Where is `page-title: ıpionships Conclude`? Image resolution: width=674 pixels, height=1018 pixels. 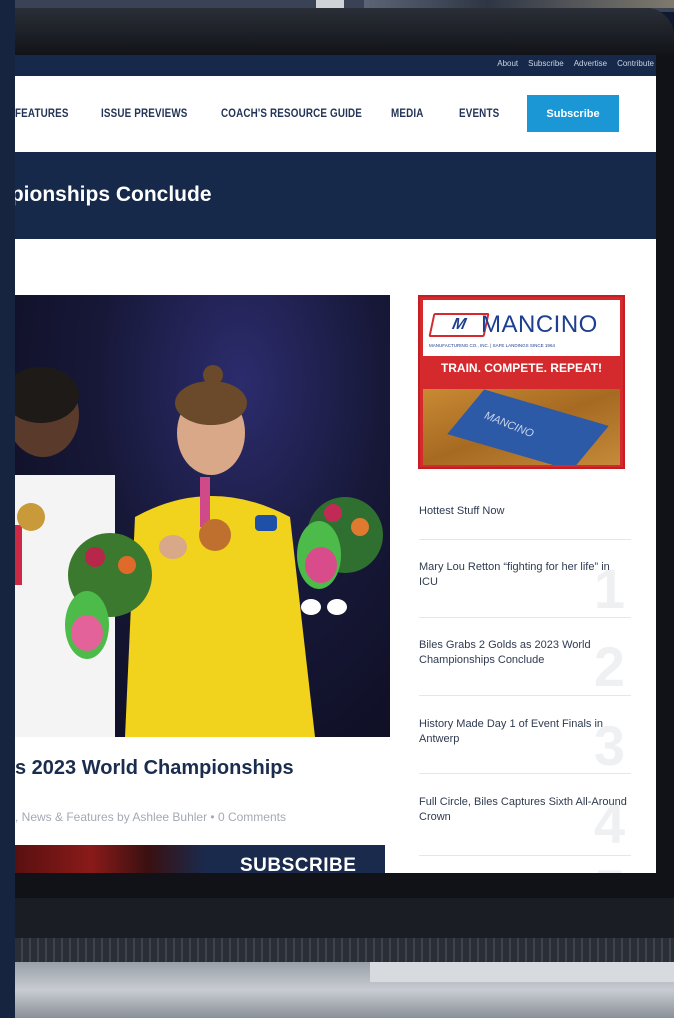 page-title: ıpionships Conclude is located at coordinates (113, 194).